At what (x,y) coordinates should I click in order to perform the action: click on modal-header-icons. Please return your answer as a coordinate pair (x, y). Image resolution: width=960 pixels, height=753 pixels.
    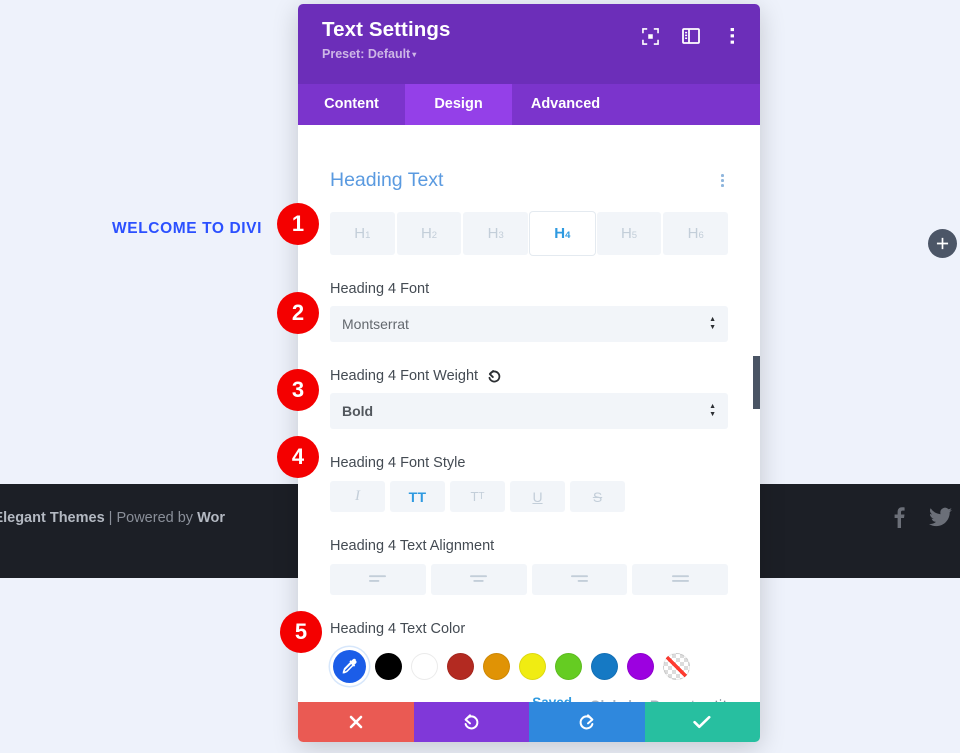
    Looking at the image, I should click on (691, 36).